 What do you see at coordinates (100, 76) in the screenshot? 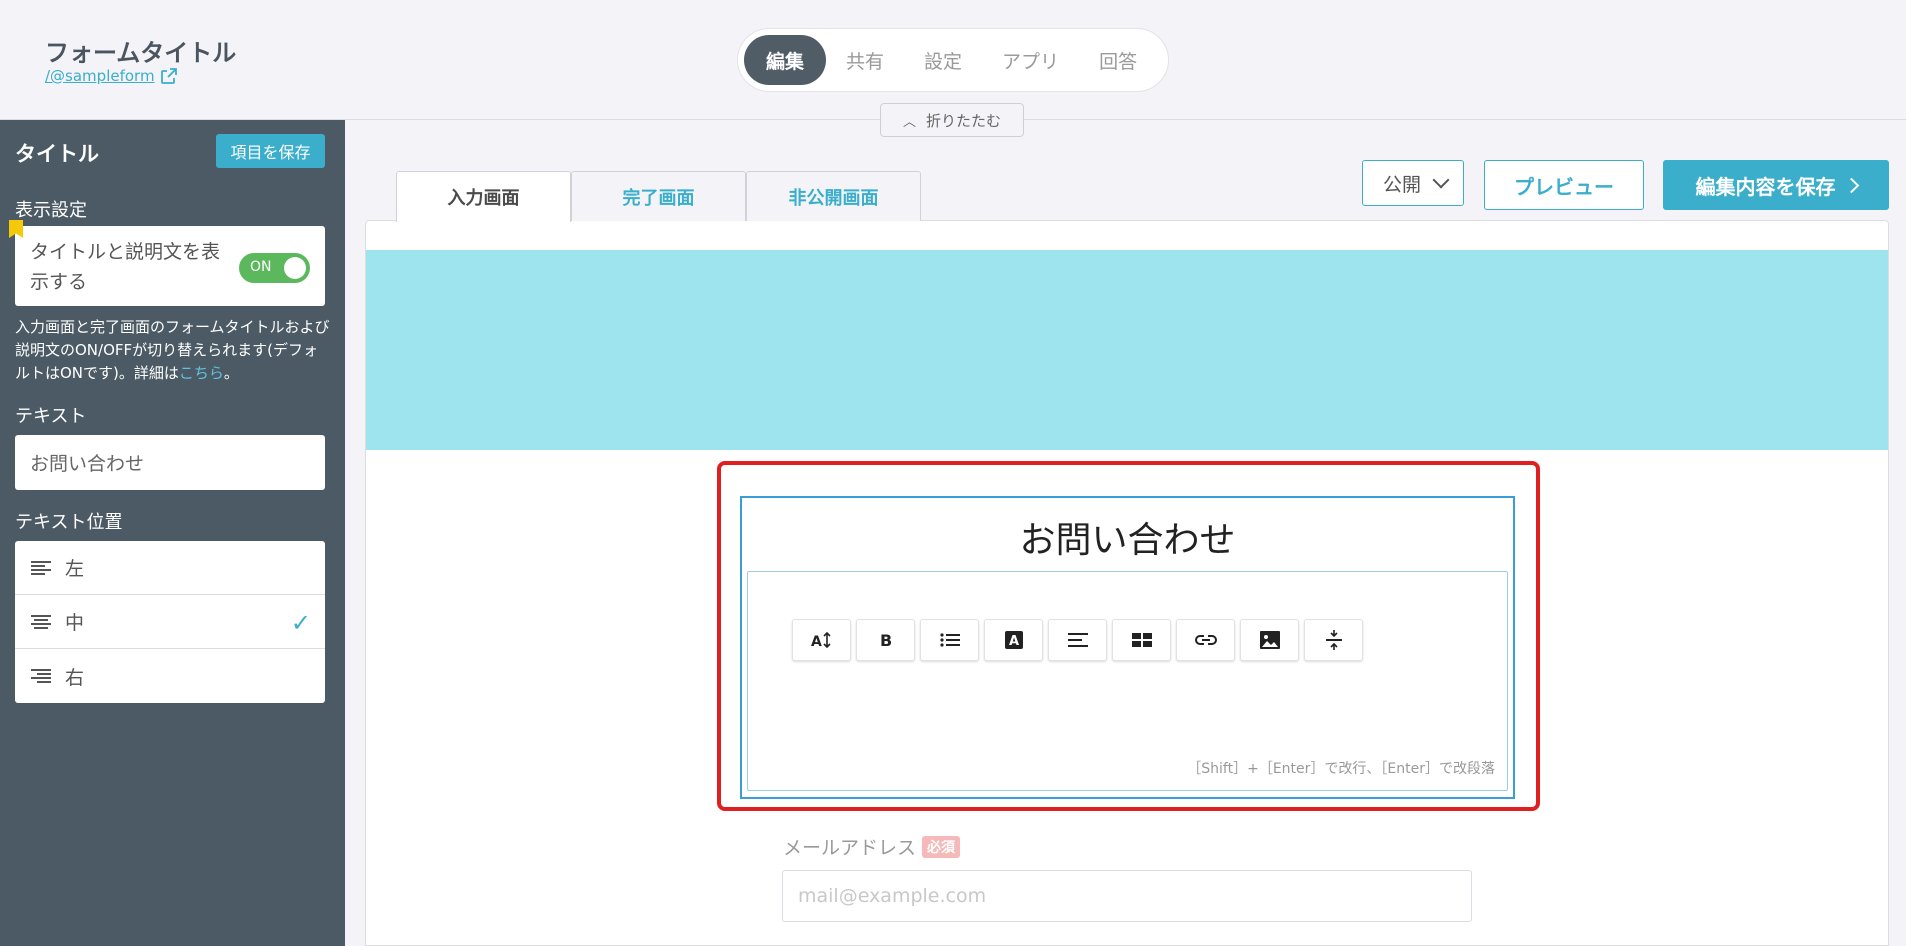
I see `form-url-text: /@sampleform` at bounding box center [100, 76].